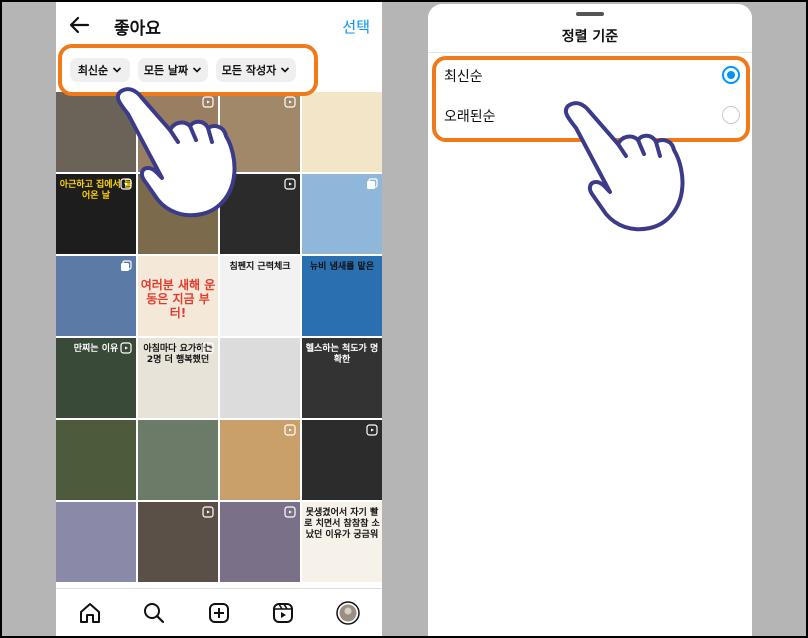 The height and width of the screenshot is (638, 808). What do you see at coordinates (342, 524) in the screenshot?
I see `thumbnail-caption: 못생겼어서 자기 빨로 치면서 참참참 소 났던 이유가 궁금워` at bounding box center [342, 524].